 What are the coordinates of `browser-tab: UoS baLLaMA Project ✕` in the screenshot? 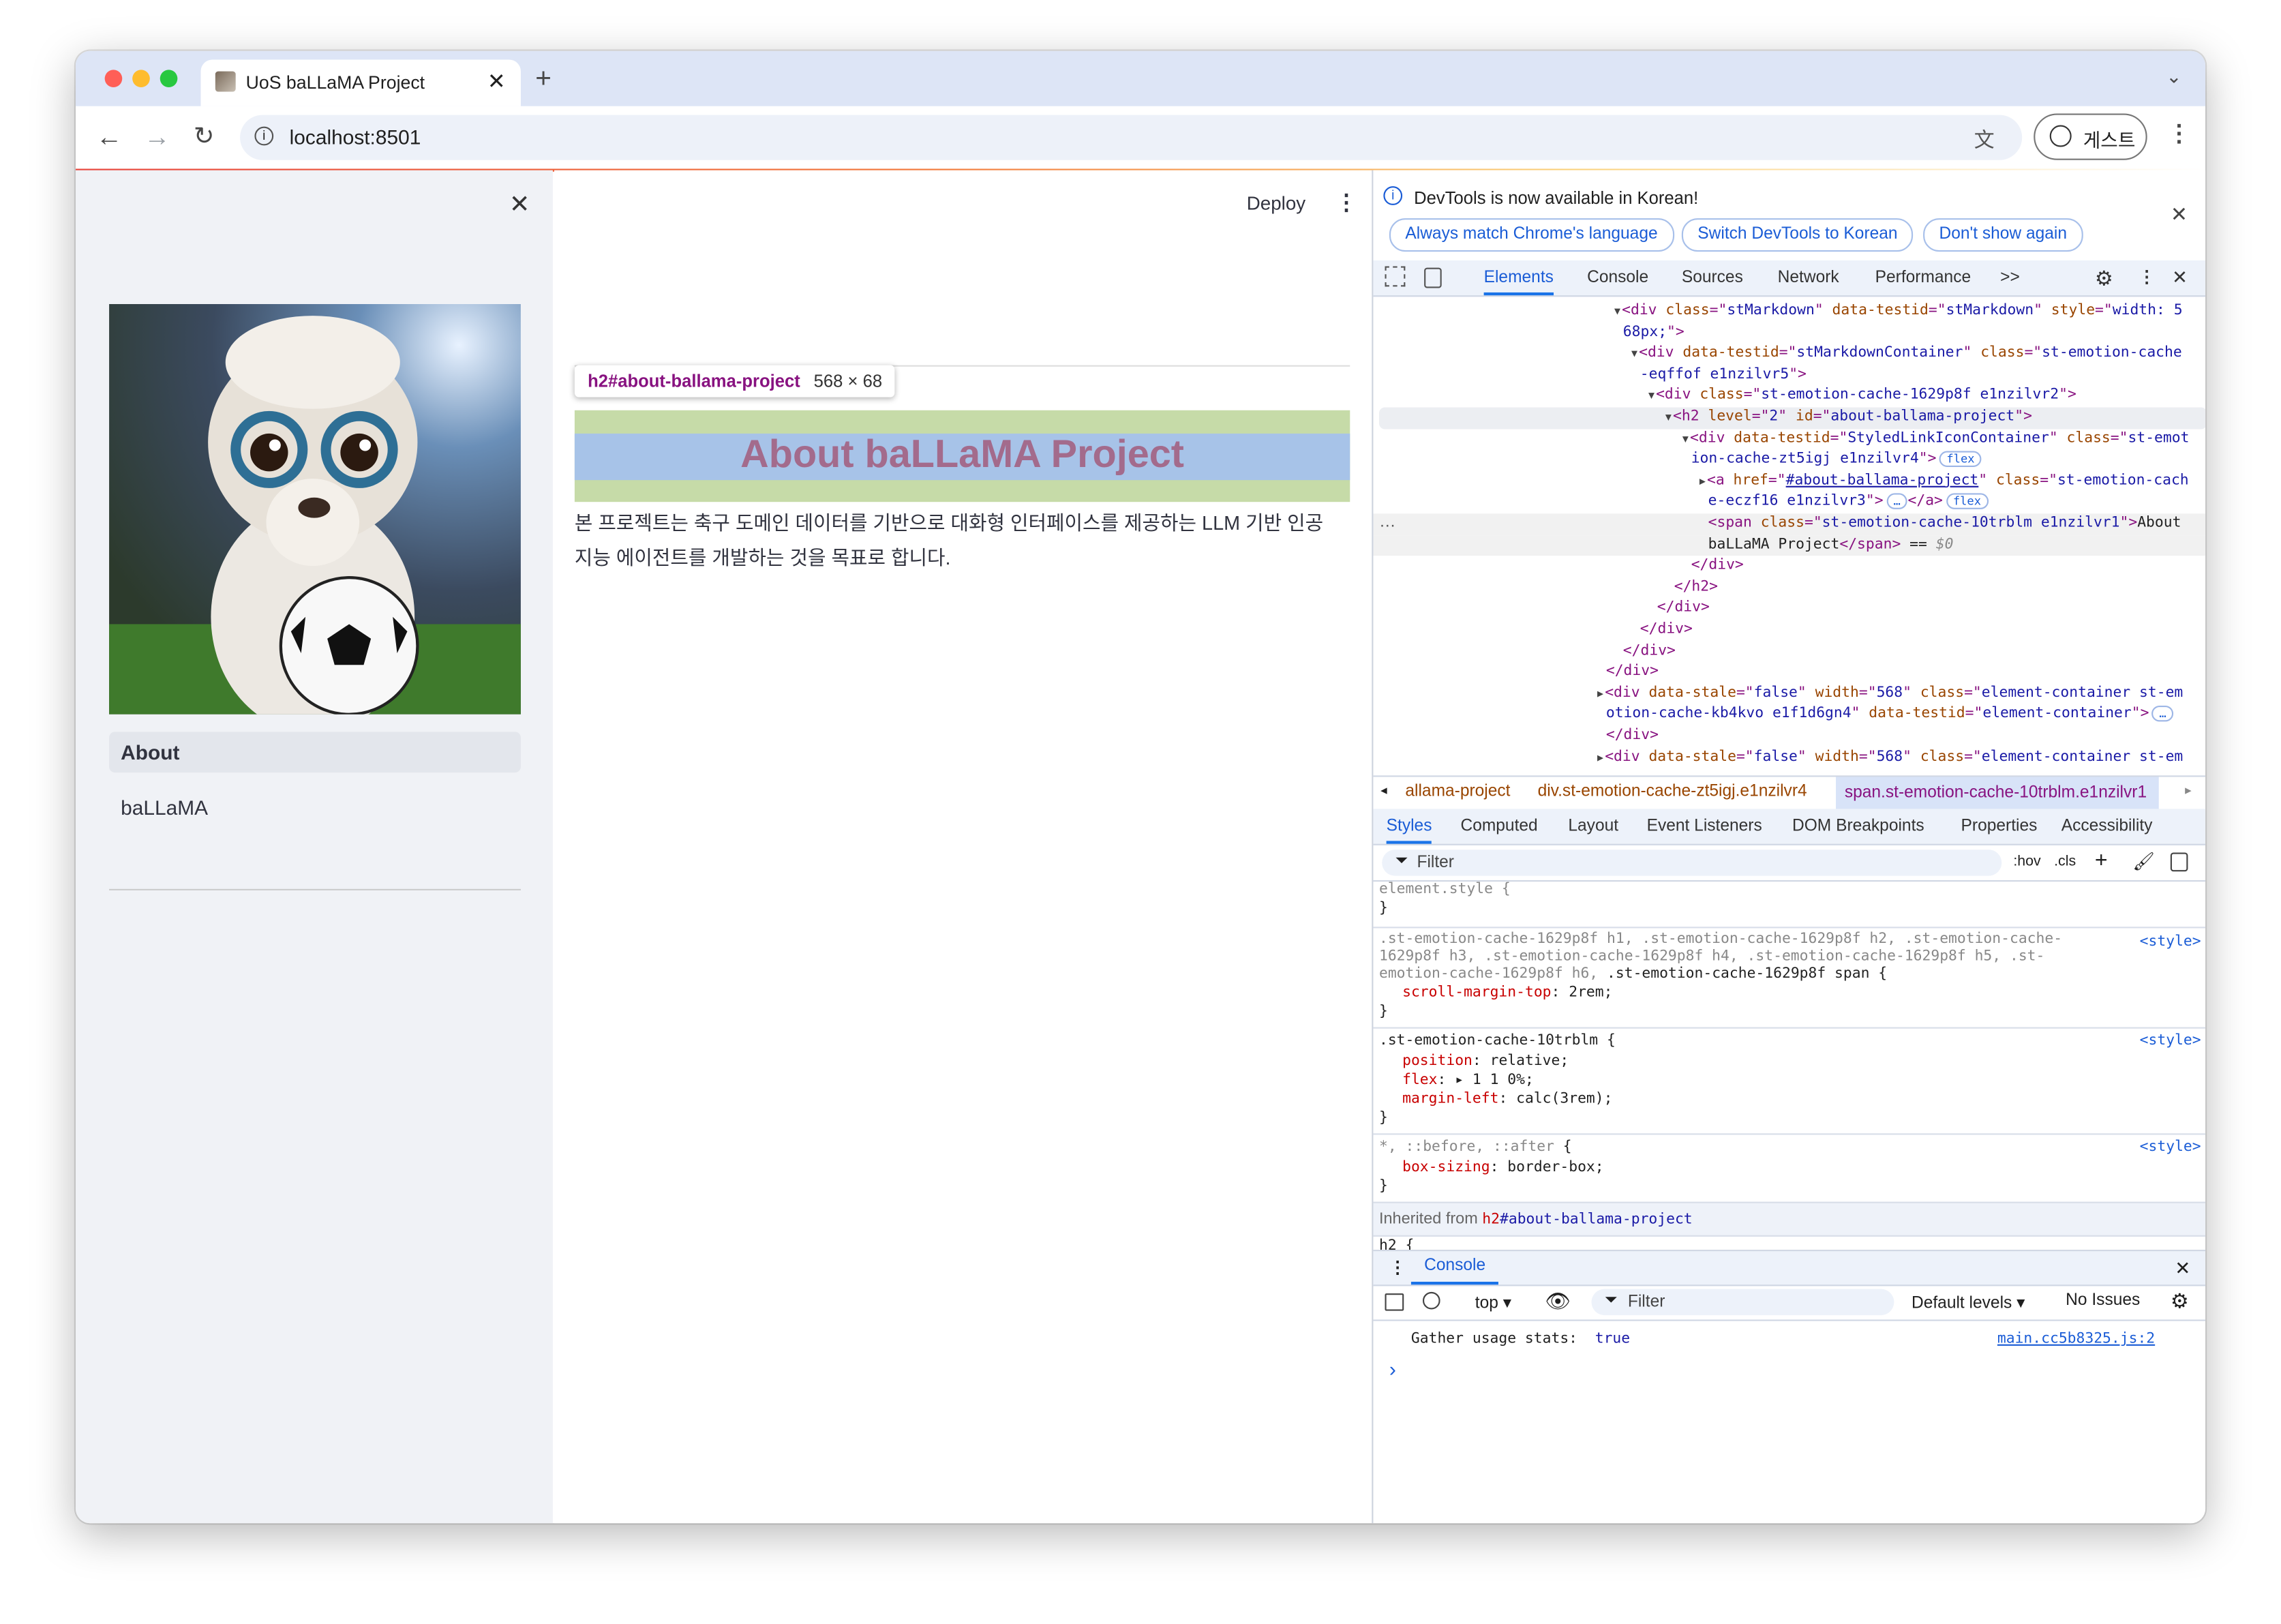 It's located at (360, 82).